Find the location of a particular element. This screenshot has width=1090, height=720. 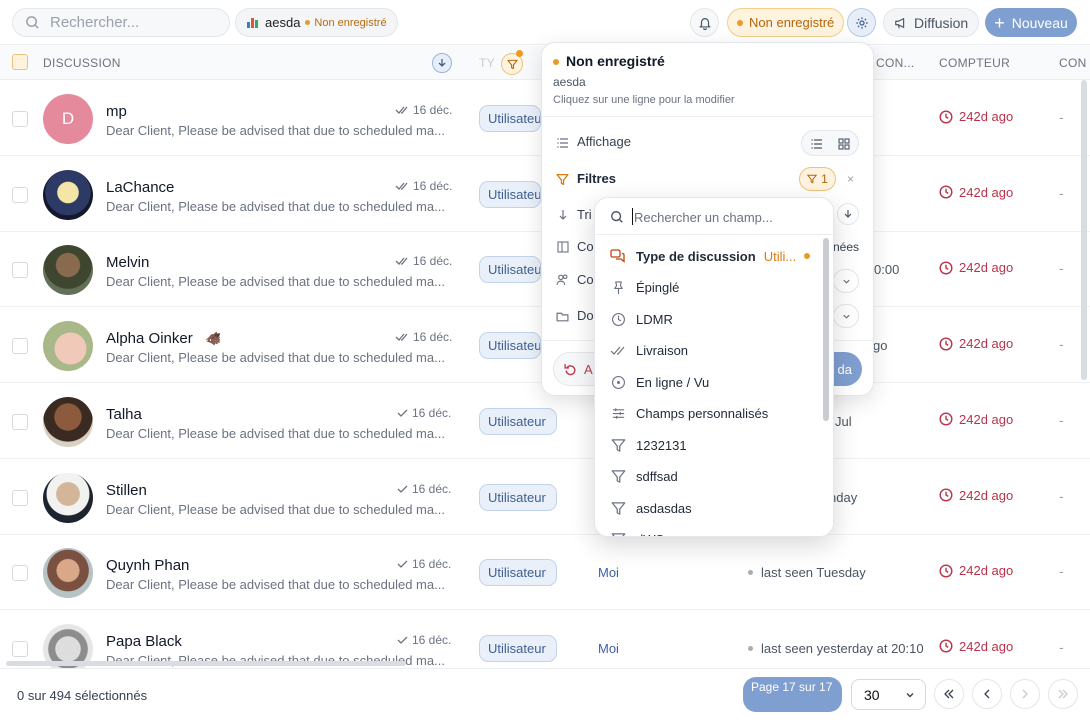

header-next: CON is located at coordinates (1073, 63).